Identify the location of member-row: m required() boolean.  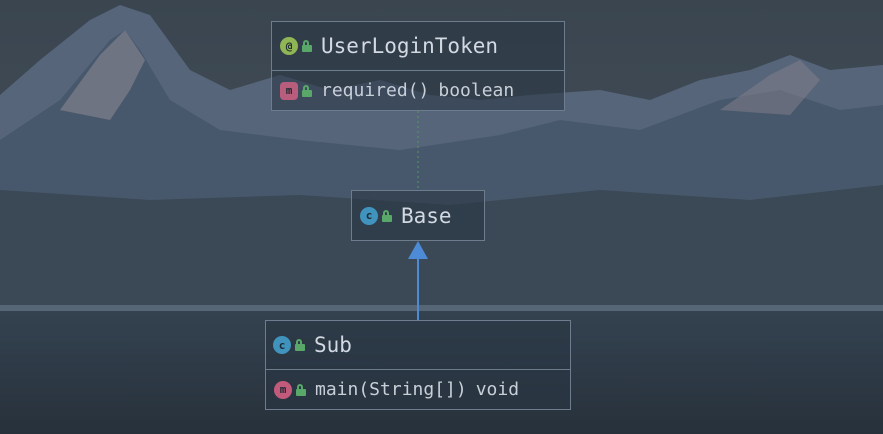
(418, 90).